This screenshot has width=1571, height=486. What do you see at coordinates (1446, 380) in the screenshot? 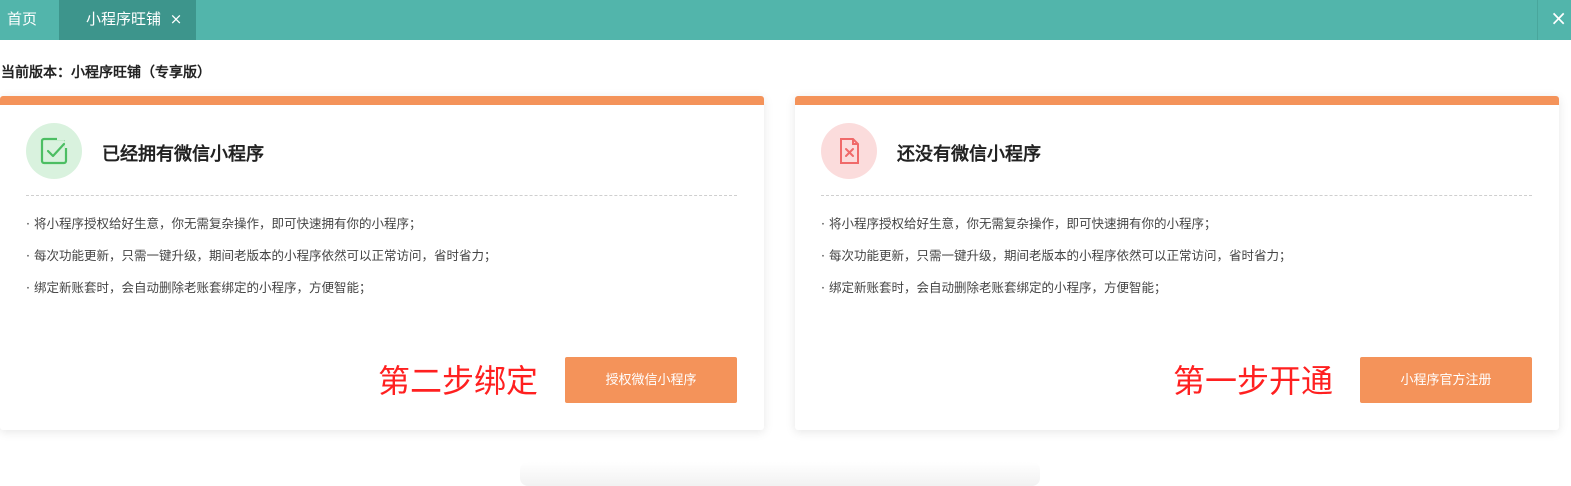
I see `register-mini-program-button: 小程序官方注册` at bounding box center [1446, 380].